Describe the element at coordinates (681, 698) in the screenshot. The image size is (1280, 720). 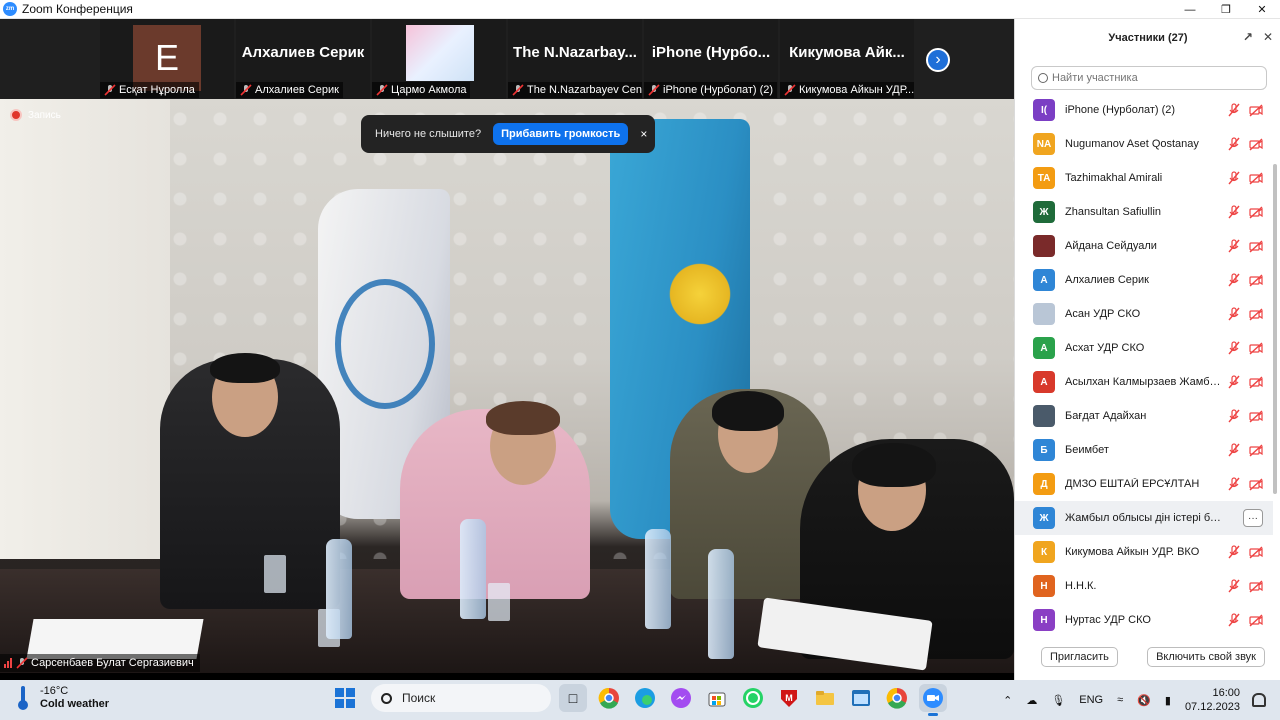
I see `messenger-icon` at that location.